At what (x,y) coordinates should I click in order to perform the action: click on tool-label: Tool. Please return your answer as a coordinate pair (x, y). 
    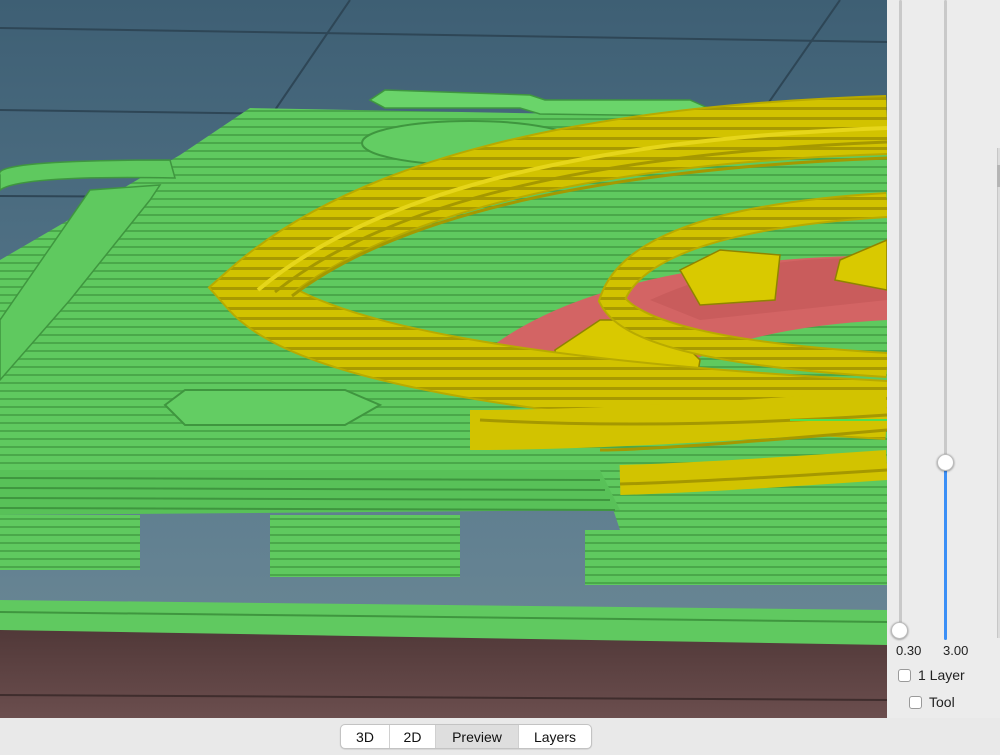
    Looking at the image, I should click on (942, 702).